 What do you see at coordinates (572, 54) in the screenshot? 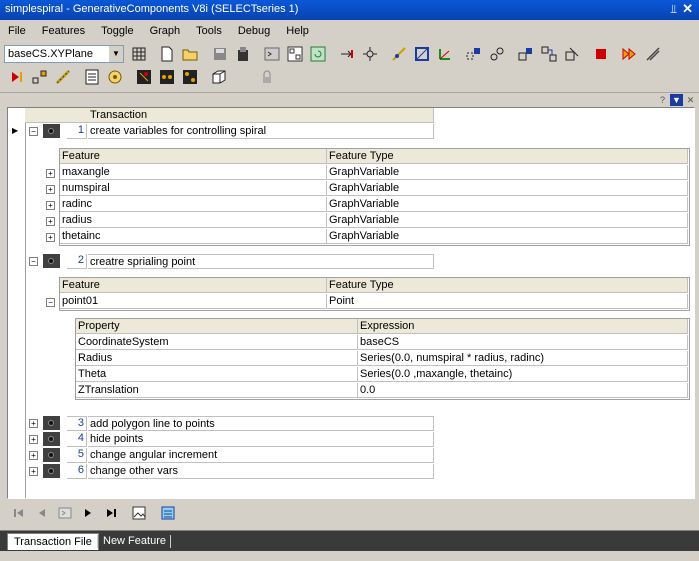
I see `link-icon` at bounding box center [572, 54].